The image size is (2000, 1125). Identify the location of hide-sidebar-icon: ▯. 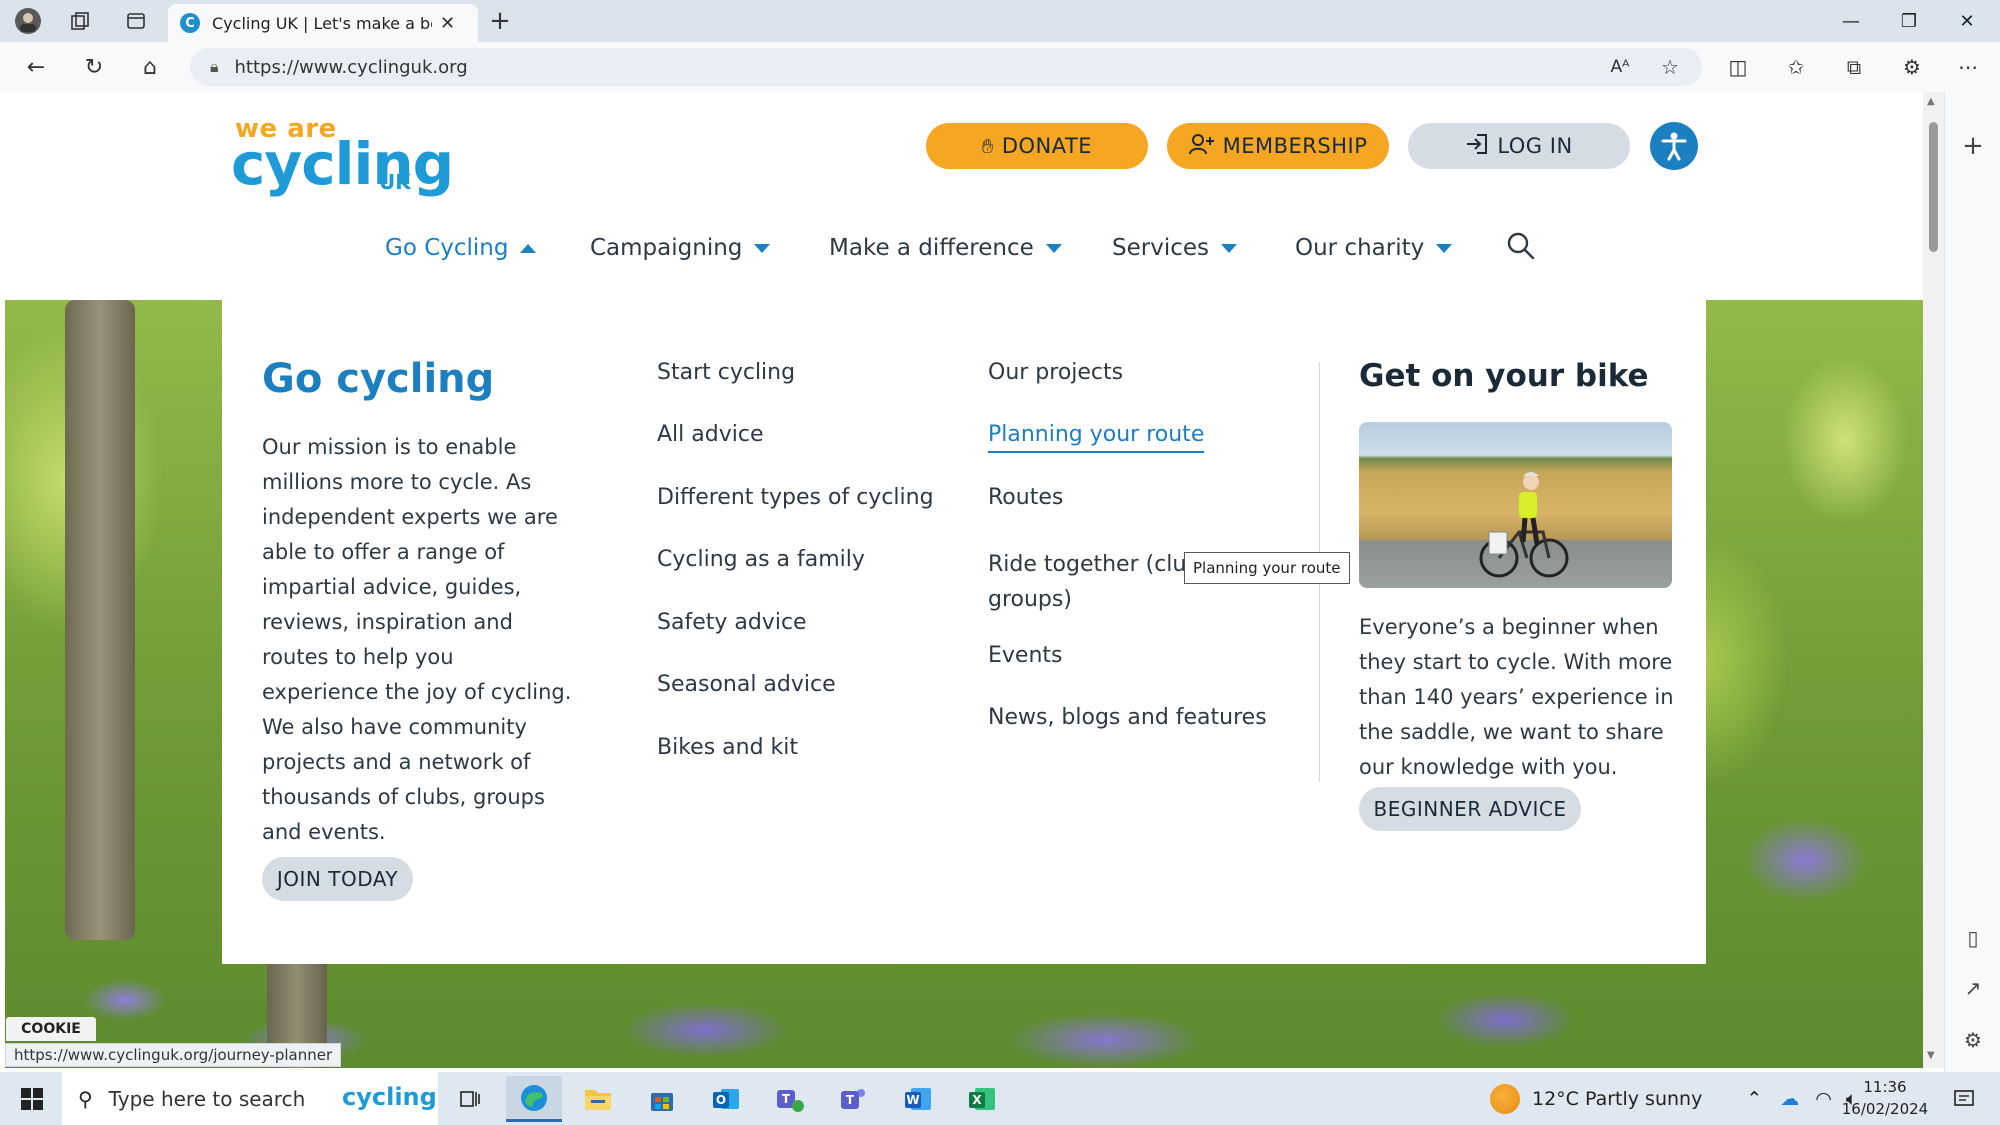
(1973, 938).